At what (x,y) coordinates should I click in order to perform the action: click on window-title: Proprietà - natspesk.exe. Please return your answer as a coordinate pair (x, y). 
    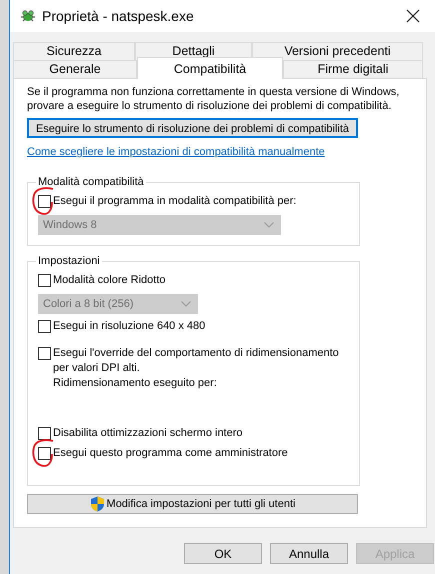
    Looking at the image, I should click on (118, 16).